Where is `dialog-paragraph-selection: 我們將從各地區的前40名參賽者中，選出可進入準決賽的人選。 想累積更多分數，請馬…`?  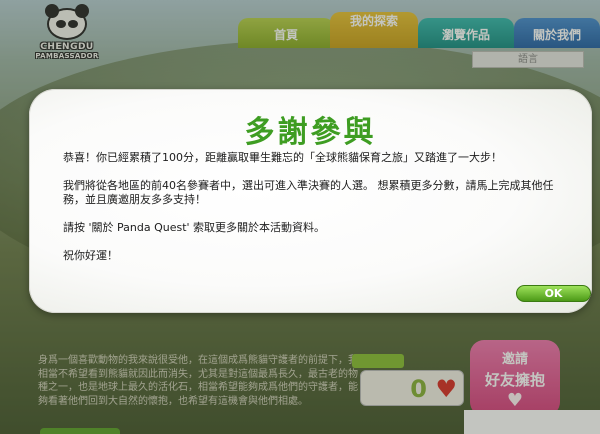
dialog-paragraph-selection: 我們將從各地區的前40名參賽者中，選出可進入準決賽的人選。 想累積更多分數，請馬… is located at coordinates (308, 192).